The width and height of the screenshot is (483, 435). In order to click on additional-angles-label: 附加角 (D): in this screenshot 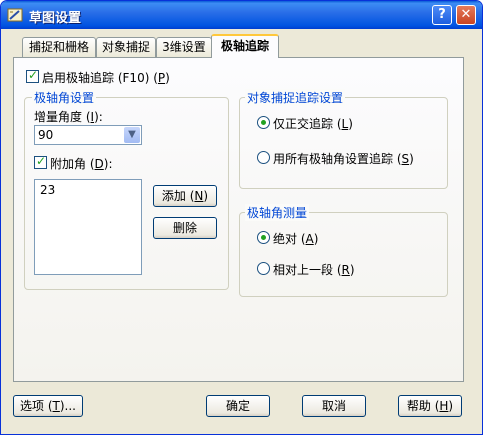, I will do `click(81, 164)`.